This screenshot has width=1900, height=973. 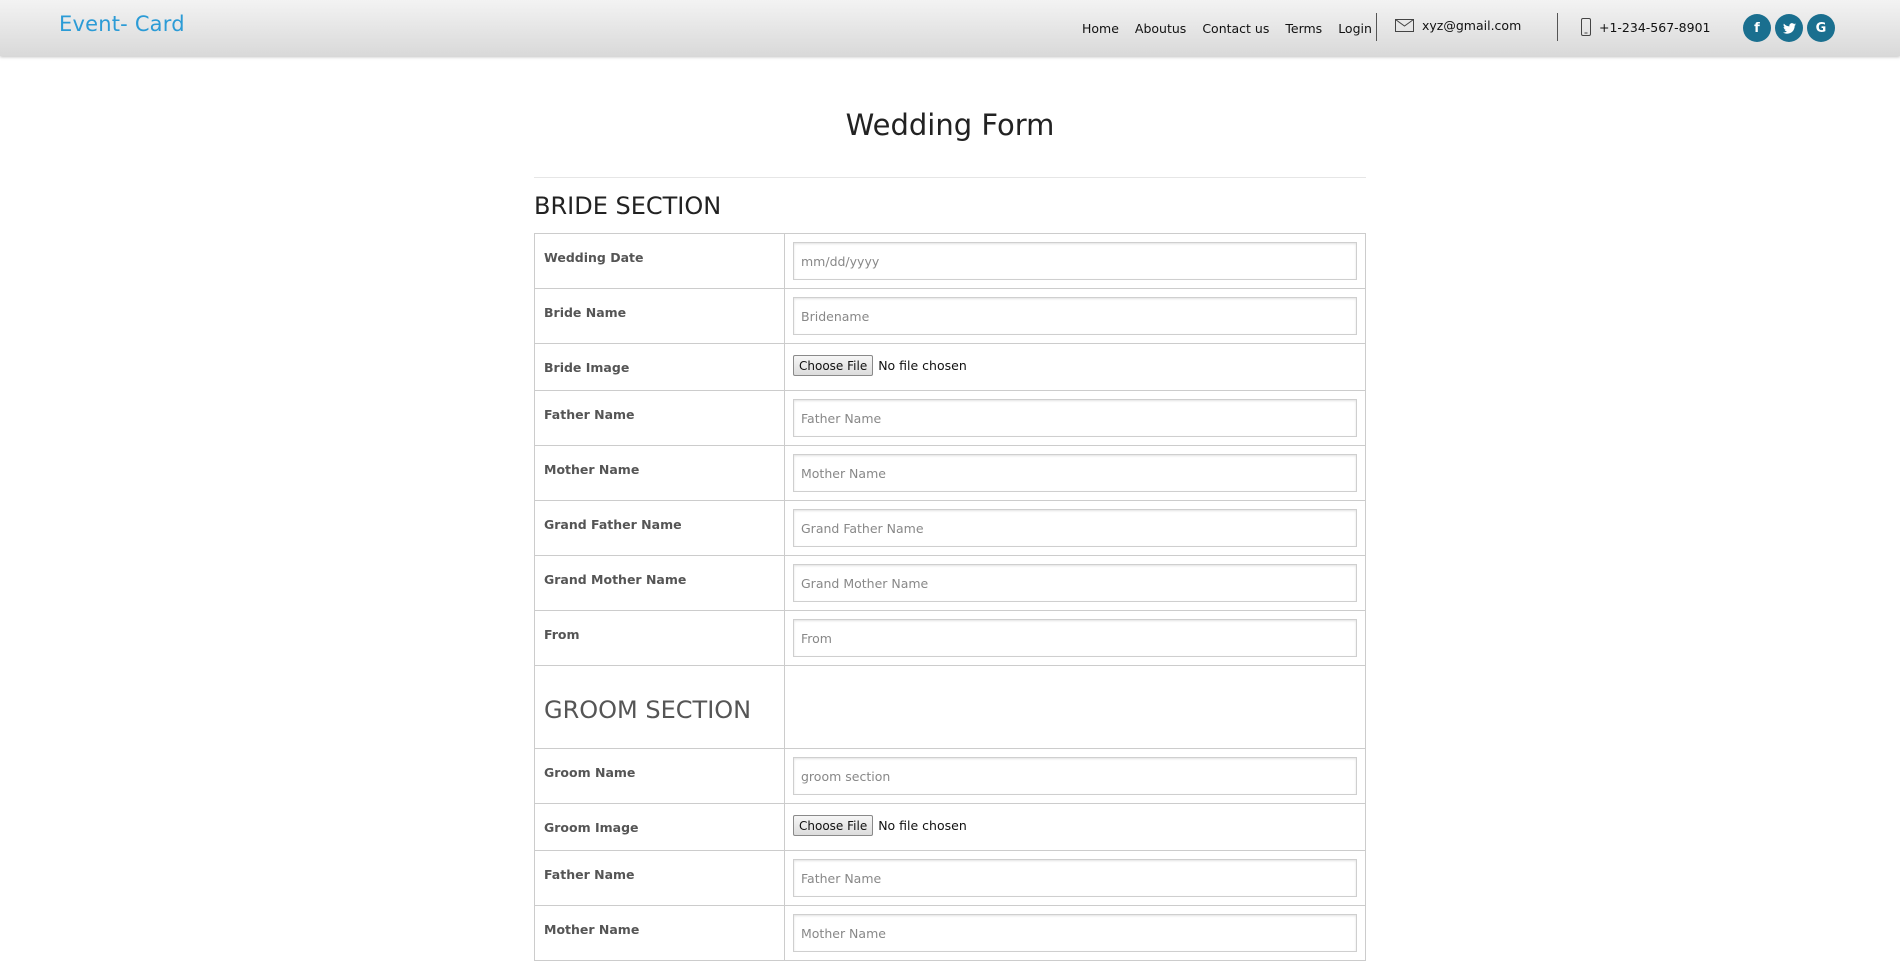 What do you see at coordinates (1075, 473) in the screenshot?
I see `bride-mother-name-input` at bounding box center [1075, 473].